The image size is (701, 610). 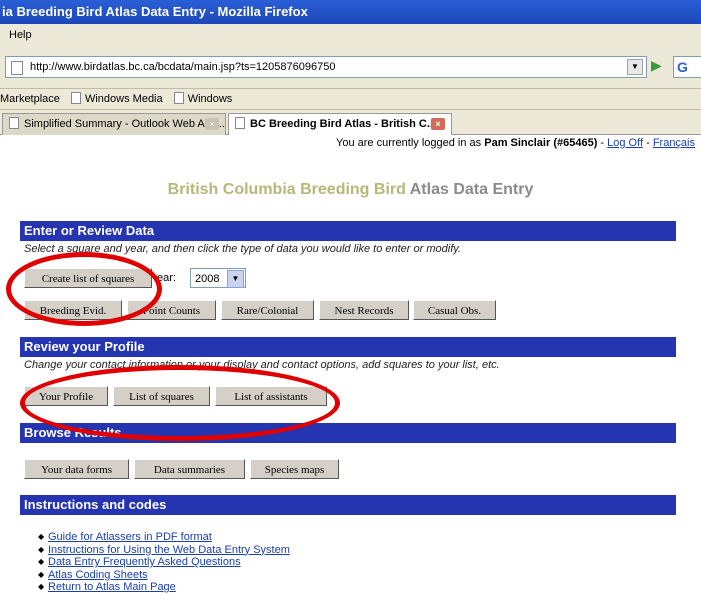 I want to click on coding-sheets-link: Atlas Coding Sheets, so click(x=98, y=575).